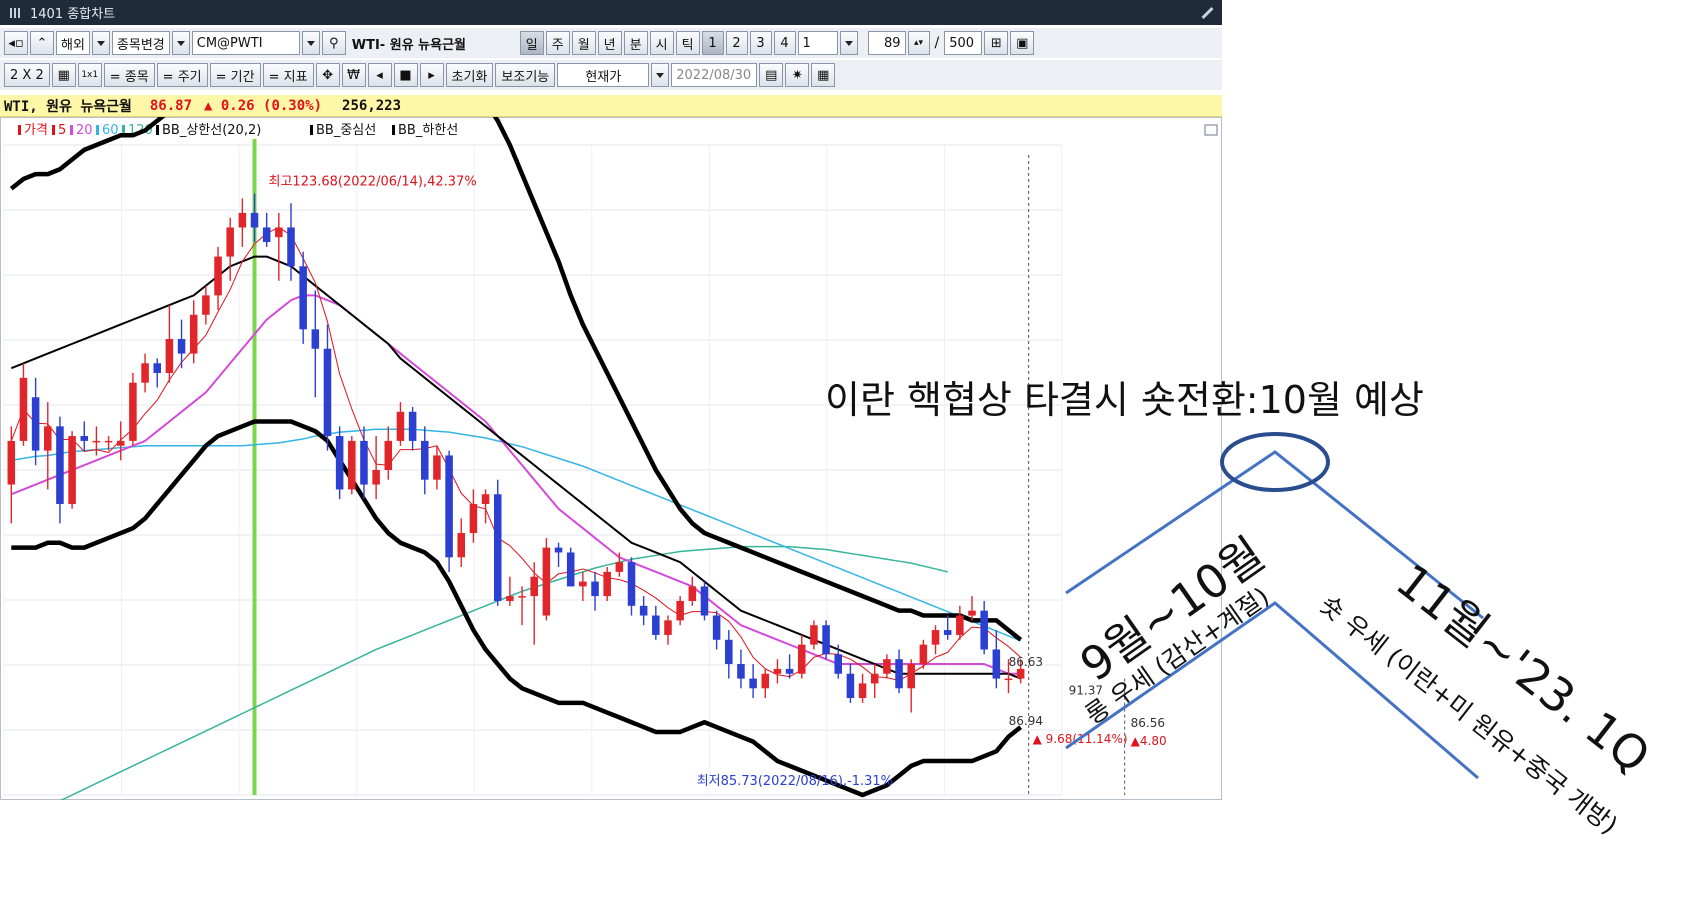  What do you see at coordinates (100, 43) in the screenshot?
I see `market-dropdown-icon` at bounding box center [100, 43].